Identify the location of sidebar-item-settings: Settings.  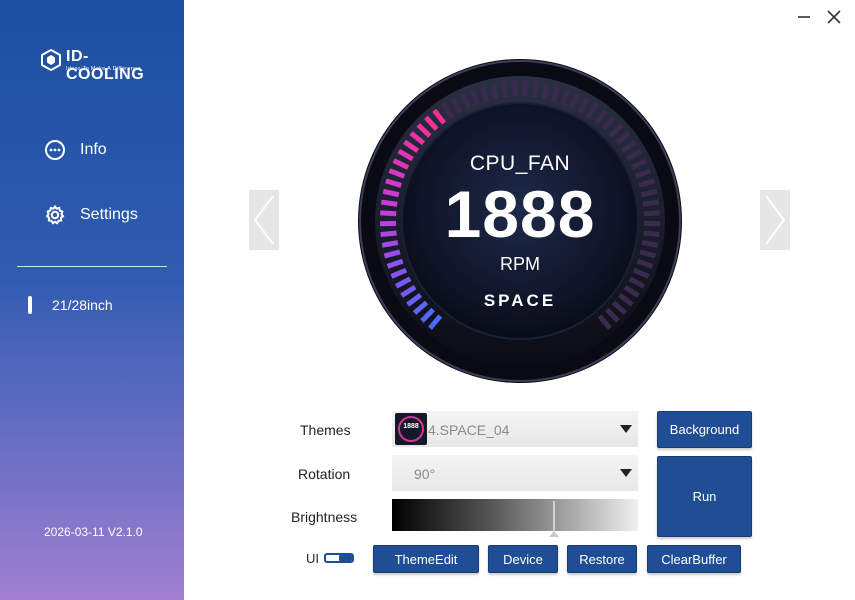
(91, 215).